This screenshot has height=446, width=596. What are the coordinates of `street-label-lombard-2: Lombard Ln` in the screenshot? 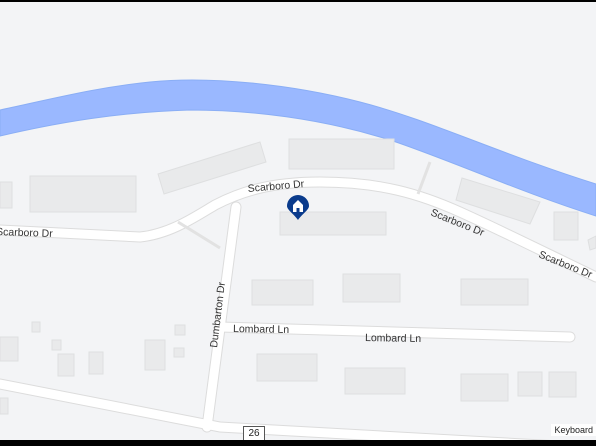 It's located at (393, 338).